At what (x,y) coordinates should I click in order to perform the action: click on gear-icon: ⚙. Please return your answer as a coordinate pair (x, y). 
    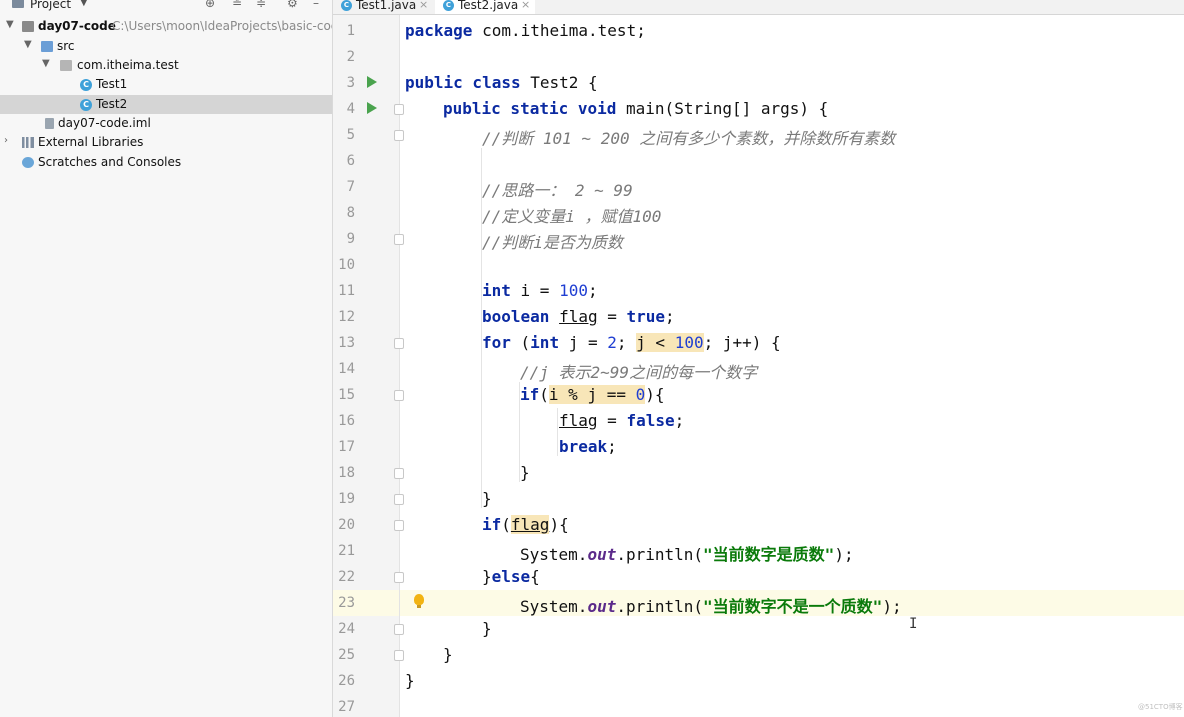
    Looking at the image, I should click on (292, 5).